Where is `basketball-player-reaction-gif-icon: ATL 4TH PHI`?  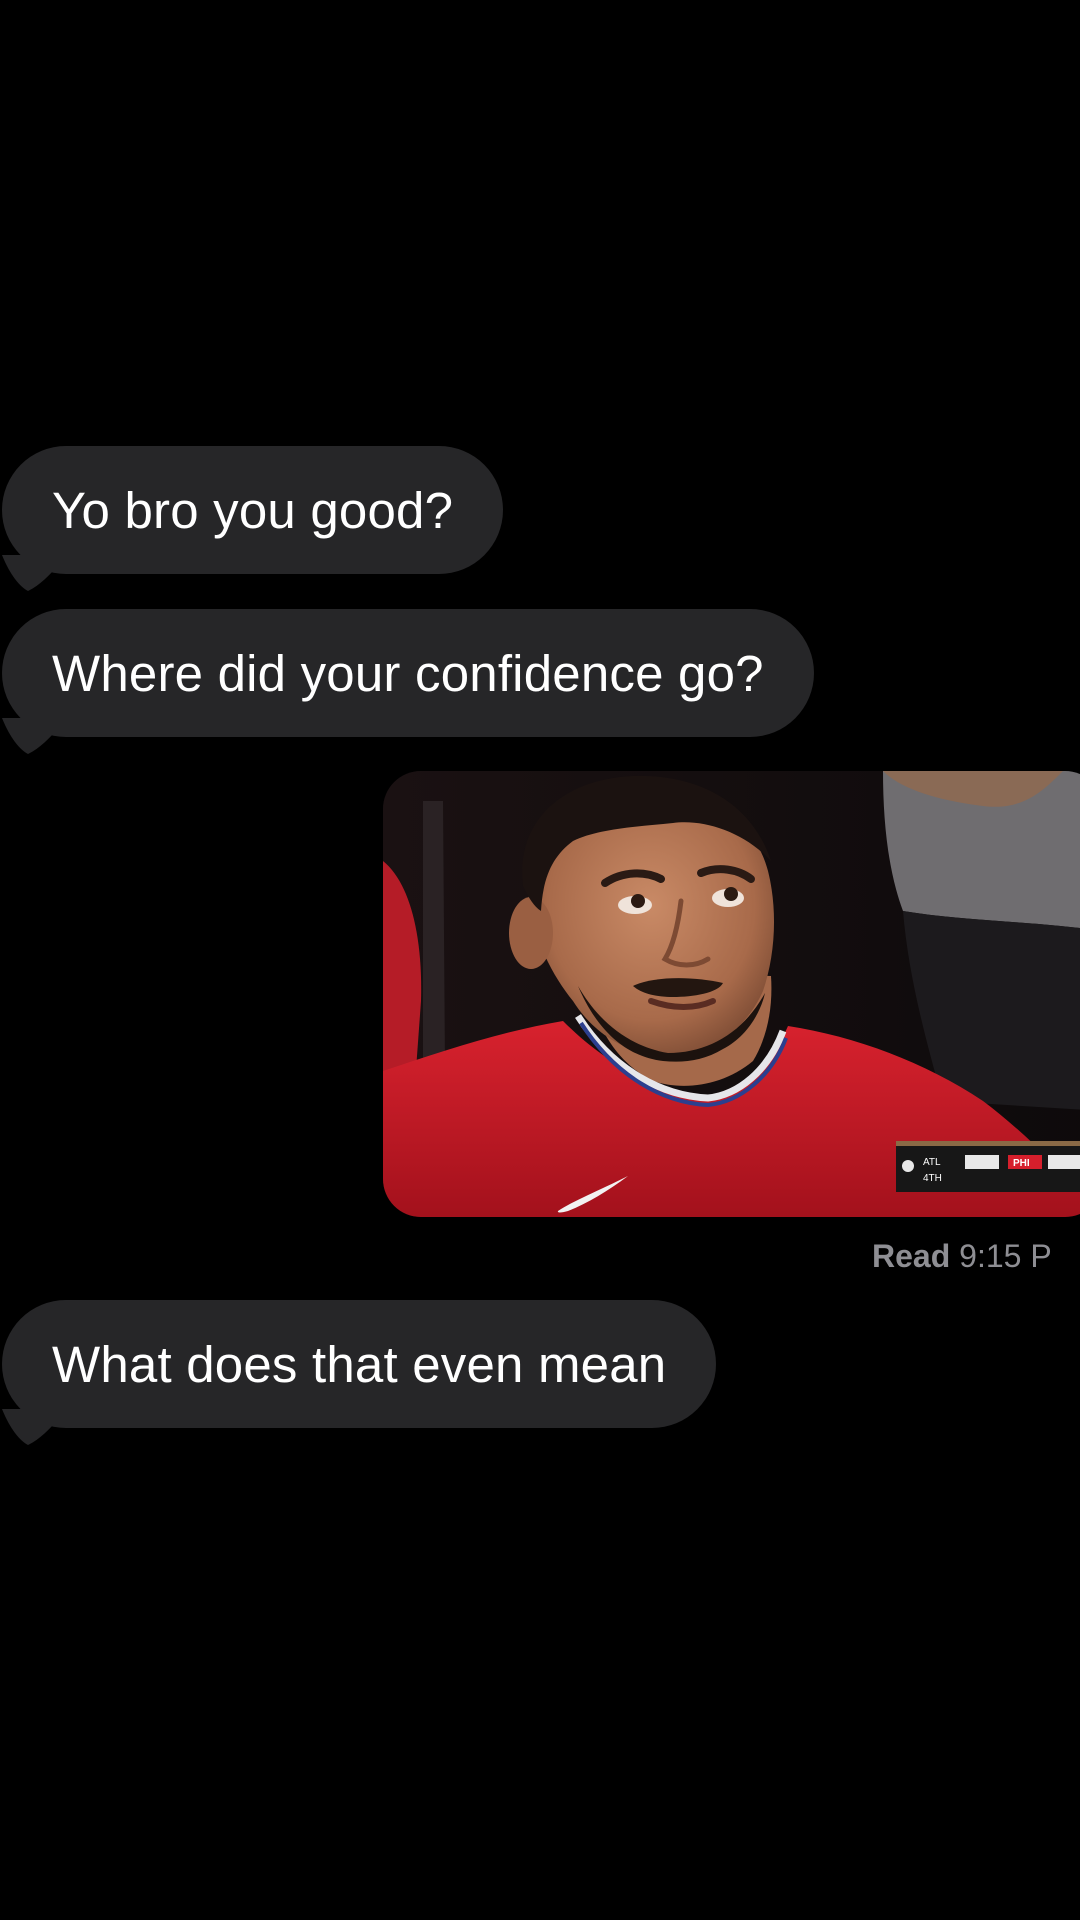
basketball-player-reaction-gif-icon: ATL 4TH PHI is located at coordinates (731, 994).